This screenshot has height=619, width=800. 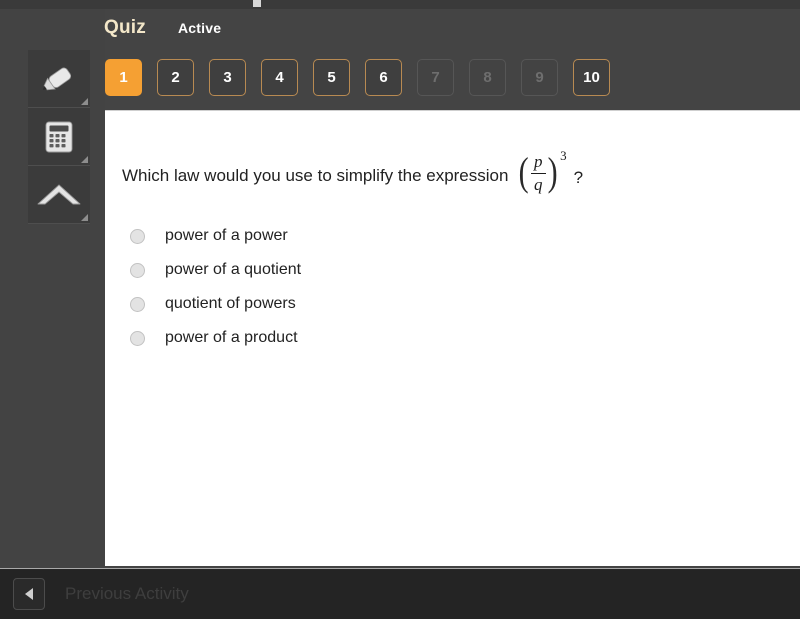 What do you see at coordinates (231, 337) in the screenshot?
I see `answer-option-label: power of a product` at bounding box center [231, 337].